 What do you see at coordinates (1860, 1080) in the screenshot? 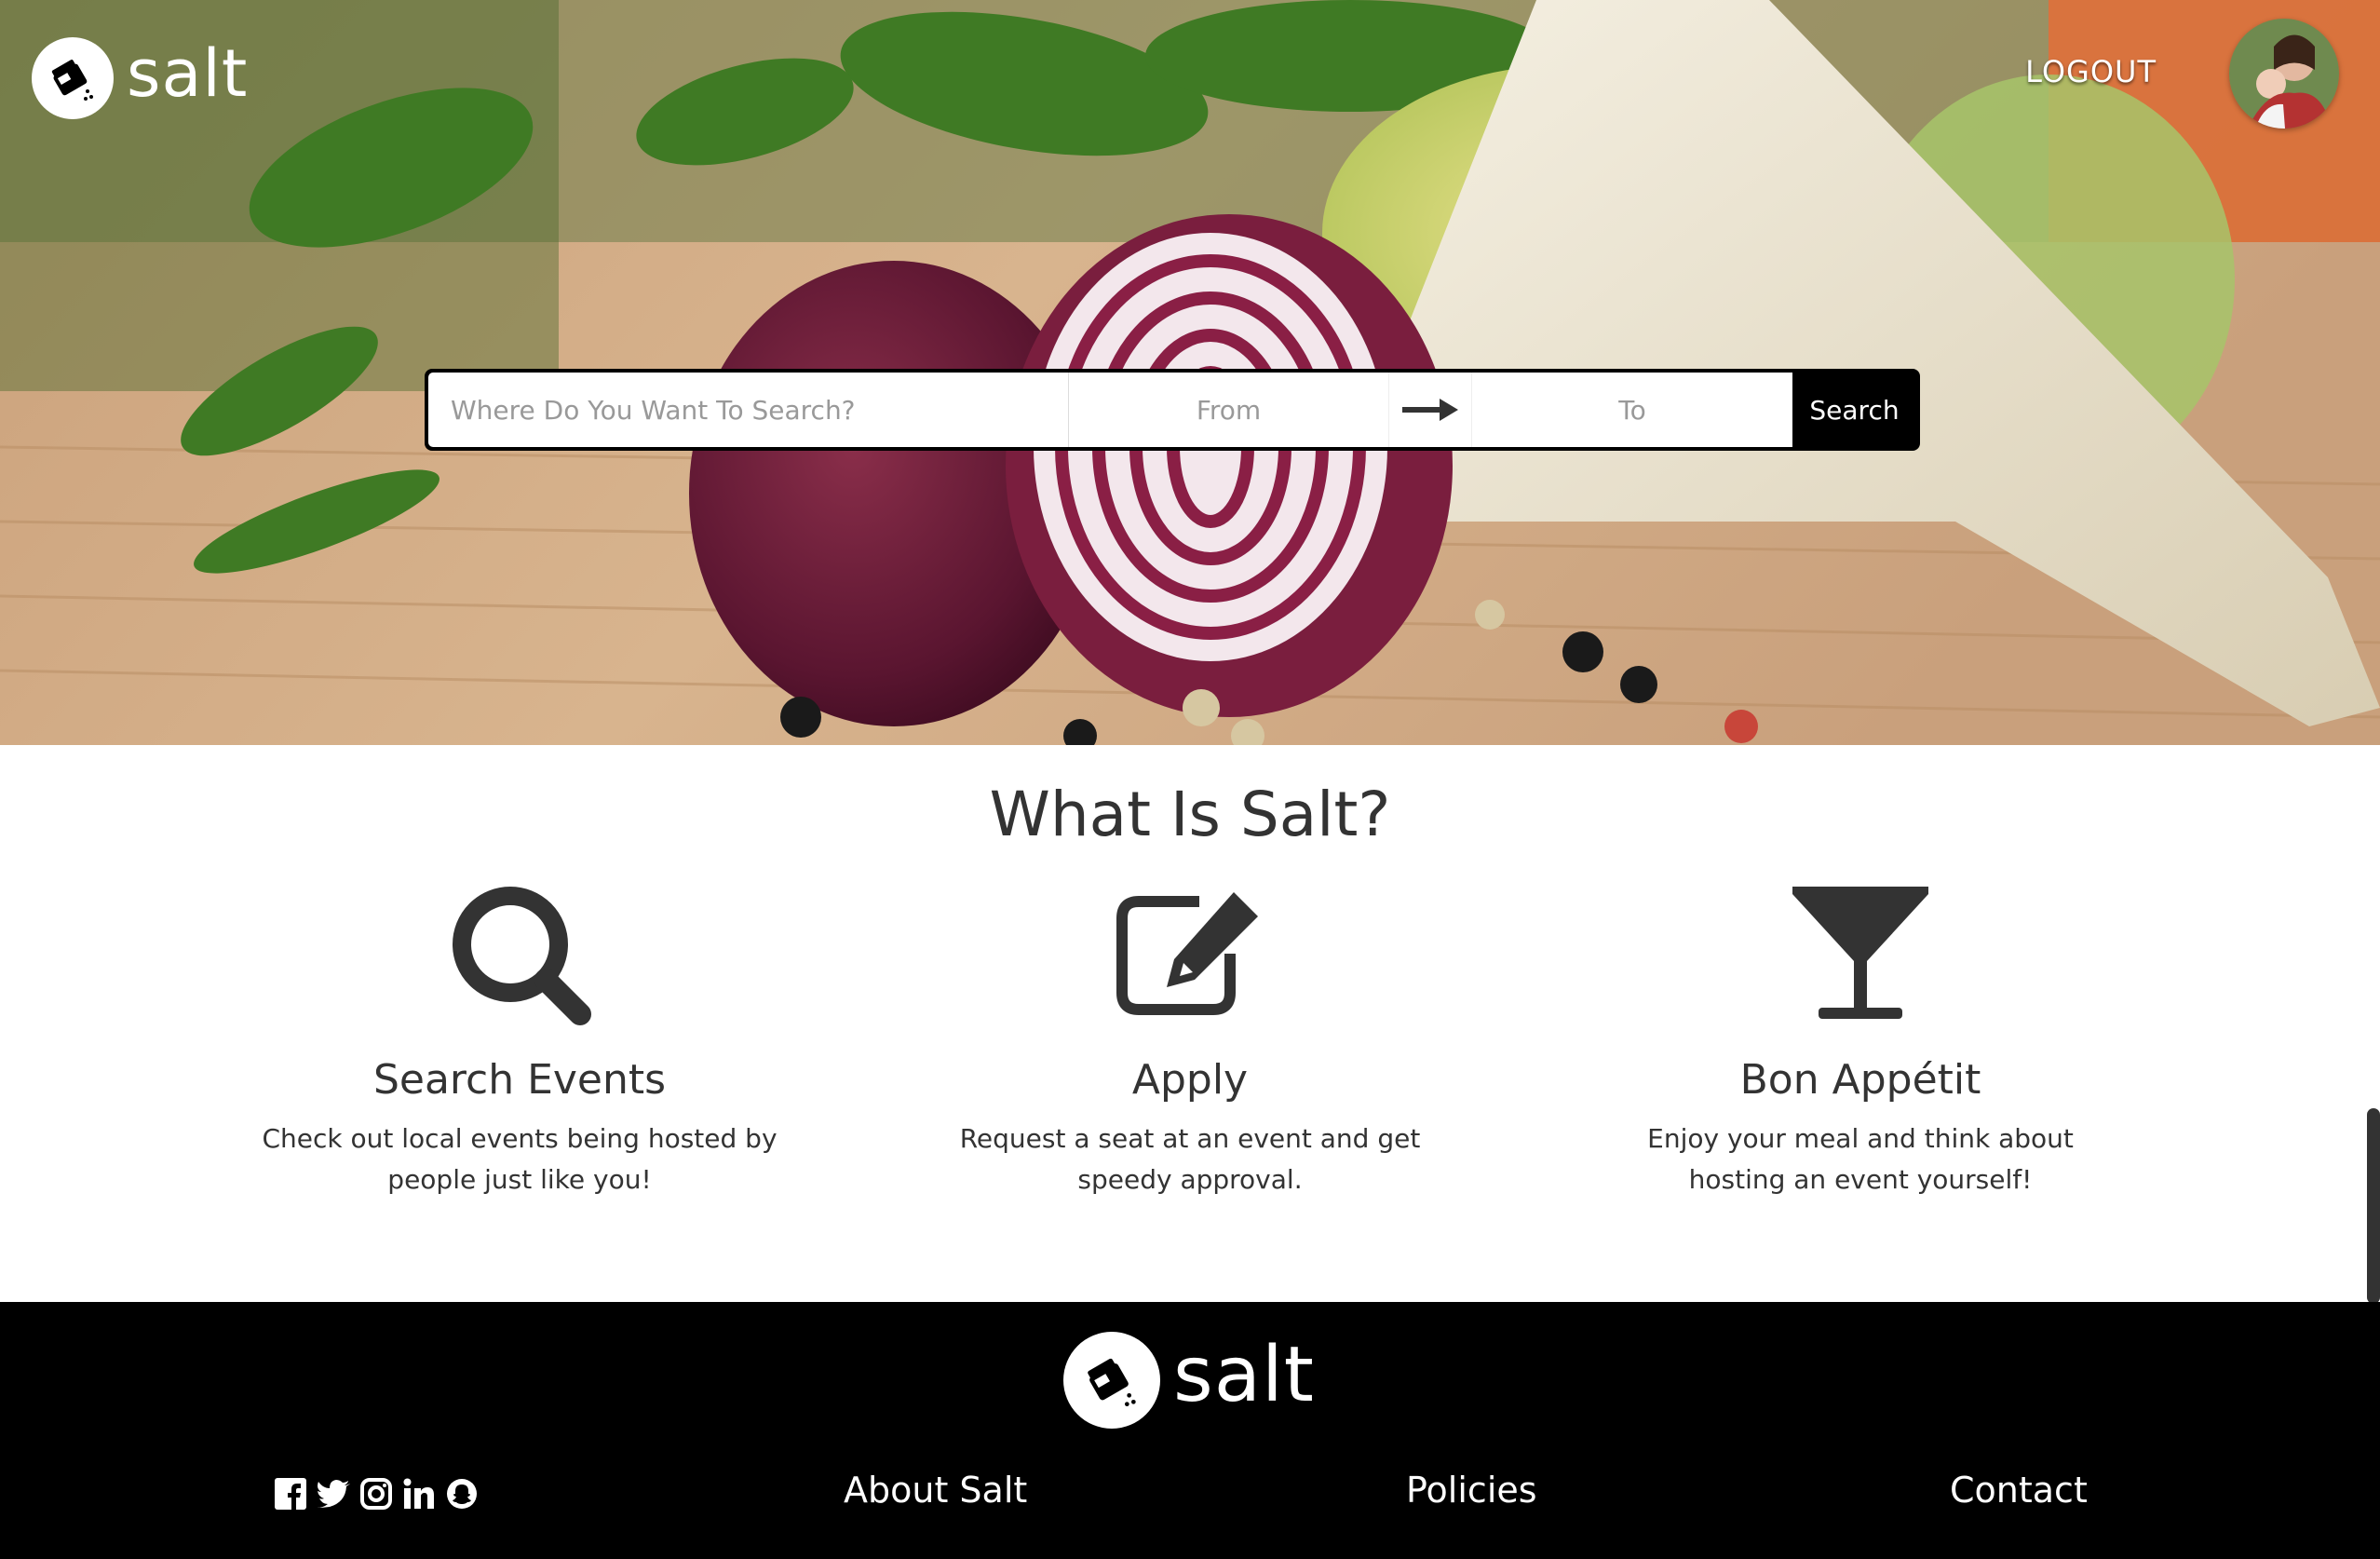
I see `feature-title: Bon Appétit` at bounding box center [1860, 1080].